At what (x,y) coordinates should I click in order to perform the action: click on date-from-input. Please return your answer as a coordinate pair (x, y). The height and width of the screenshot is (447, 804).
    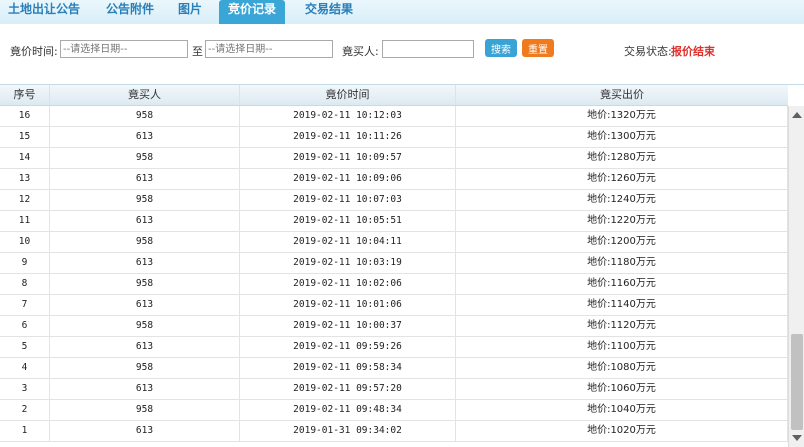
    Looking at the image, I should click on (124, 49).